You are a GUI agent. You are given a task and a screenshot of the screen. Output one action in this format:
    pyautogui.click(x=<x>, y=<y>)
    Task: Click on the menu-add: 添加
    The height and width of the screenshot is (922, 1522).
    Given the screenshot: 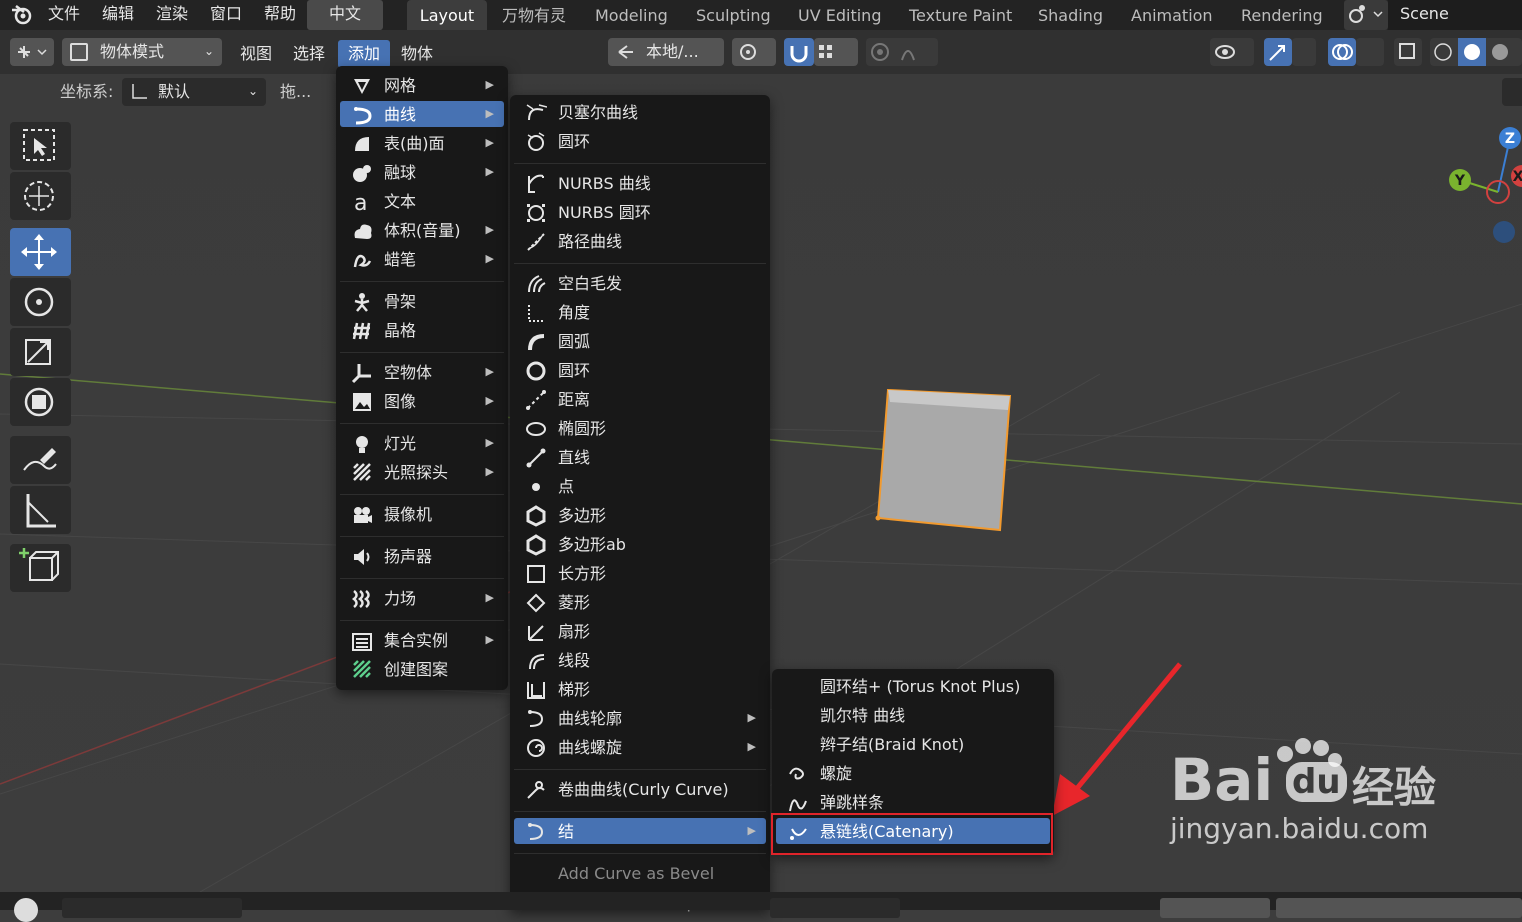 What is the action you would take?
    pyautogui.click(x=364, y=54)
    